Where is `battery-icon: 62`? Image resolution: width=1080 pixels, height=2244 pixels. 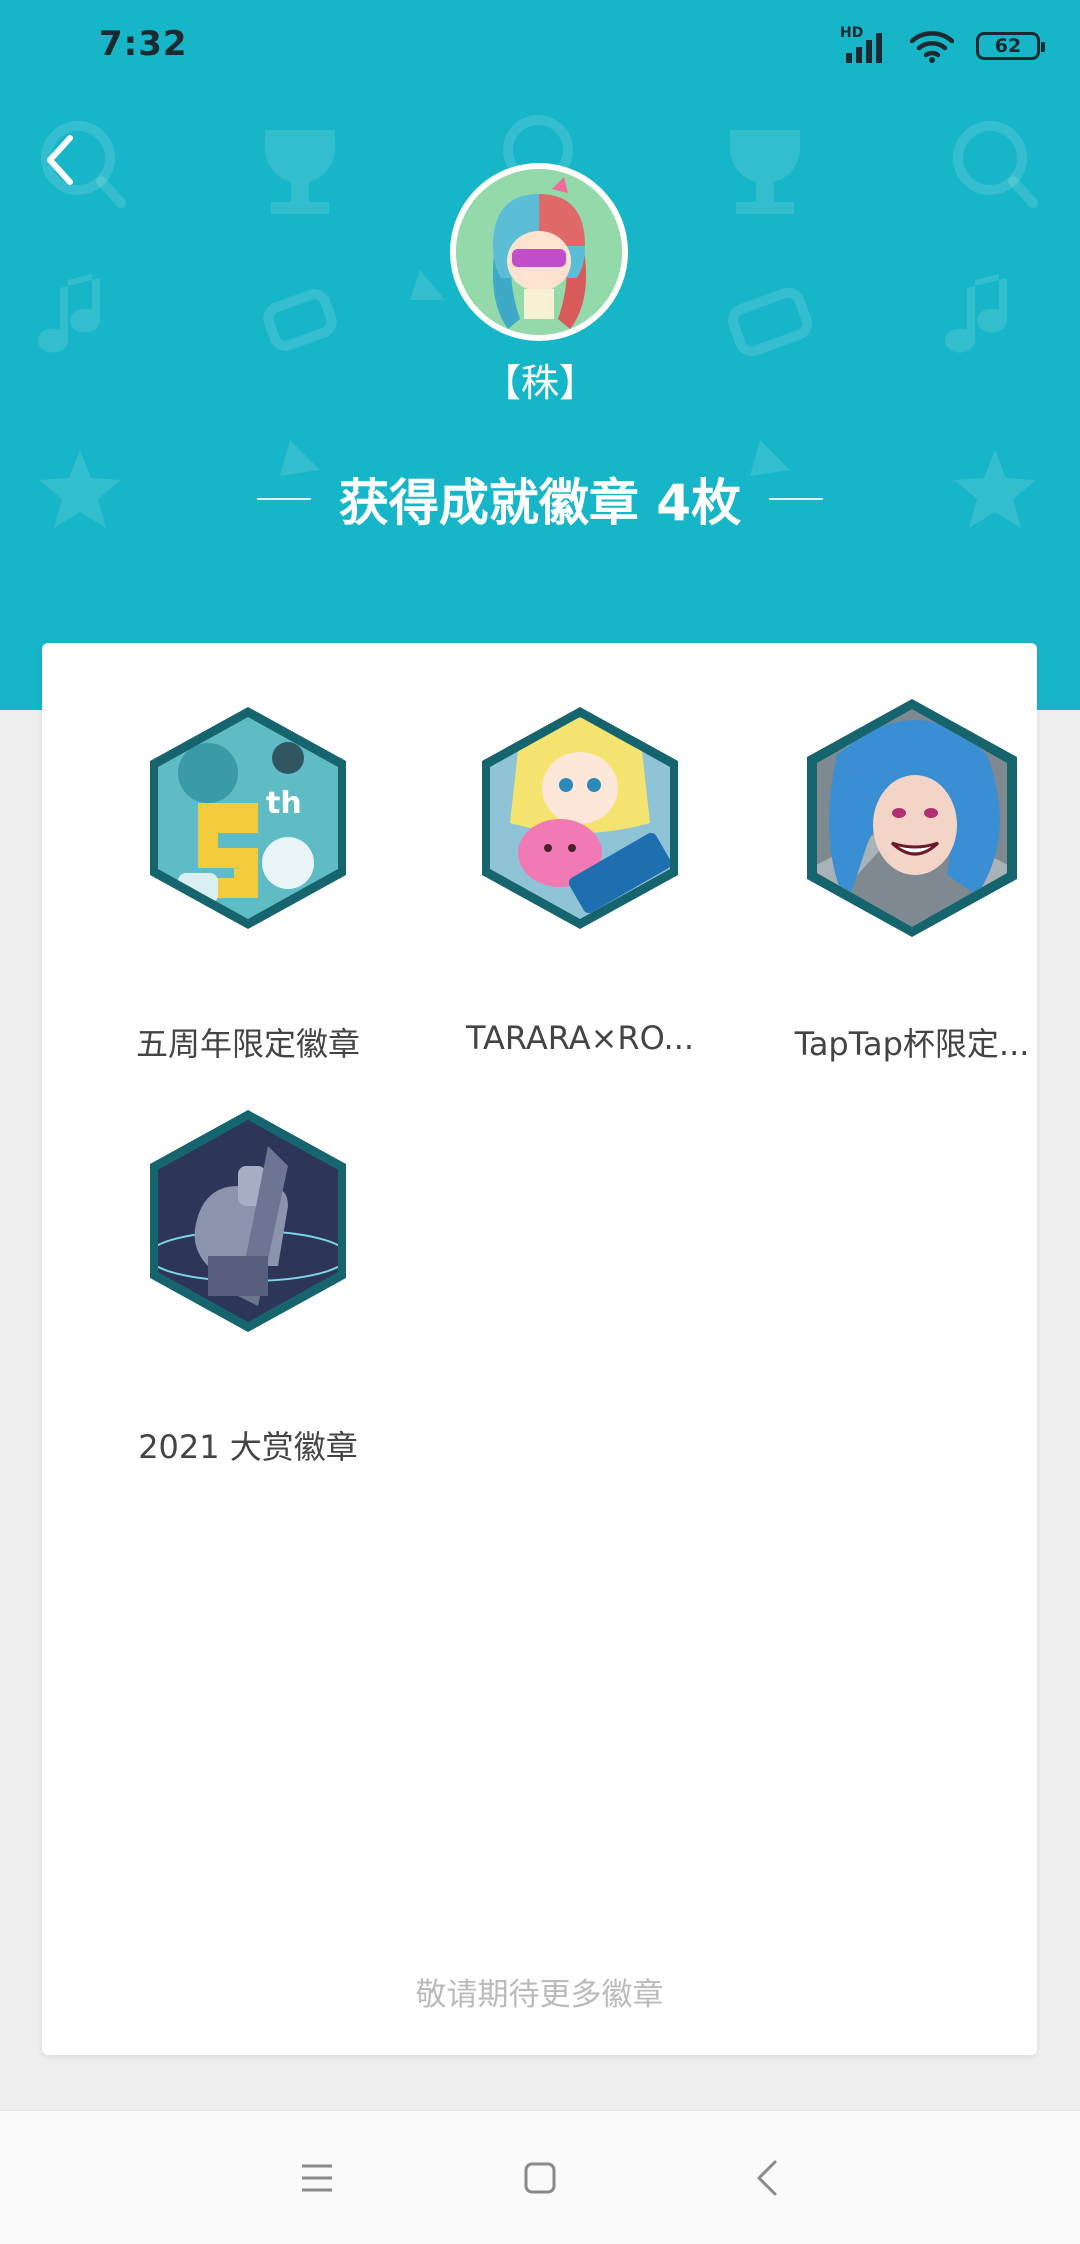 battery-icon: 62 is located at coordinates (1010, 46).